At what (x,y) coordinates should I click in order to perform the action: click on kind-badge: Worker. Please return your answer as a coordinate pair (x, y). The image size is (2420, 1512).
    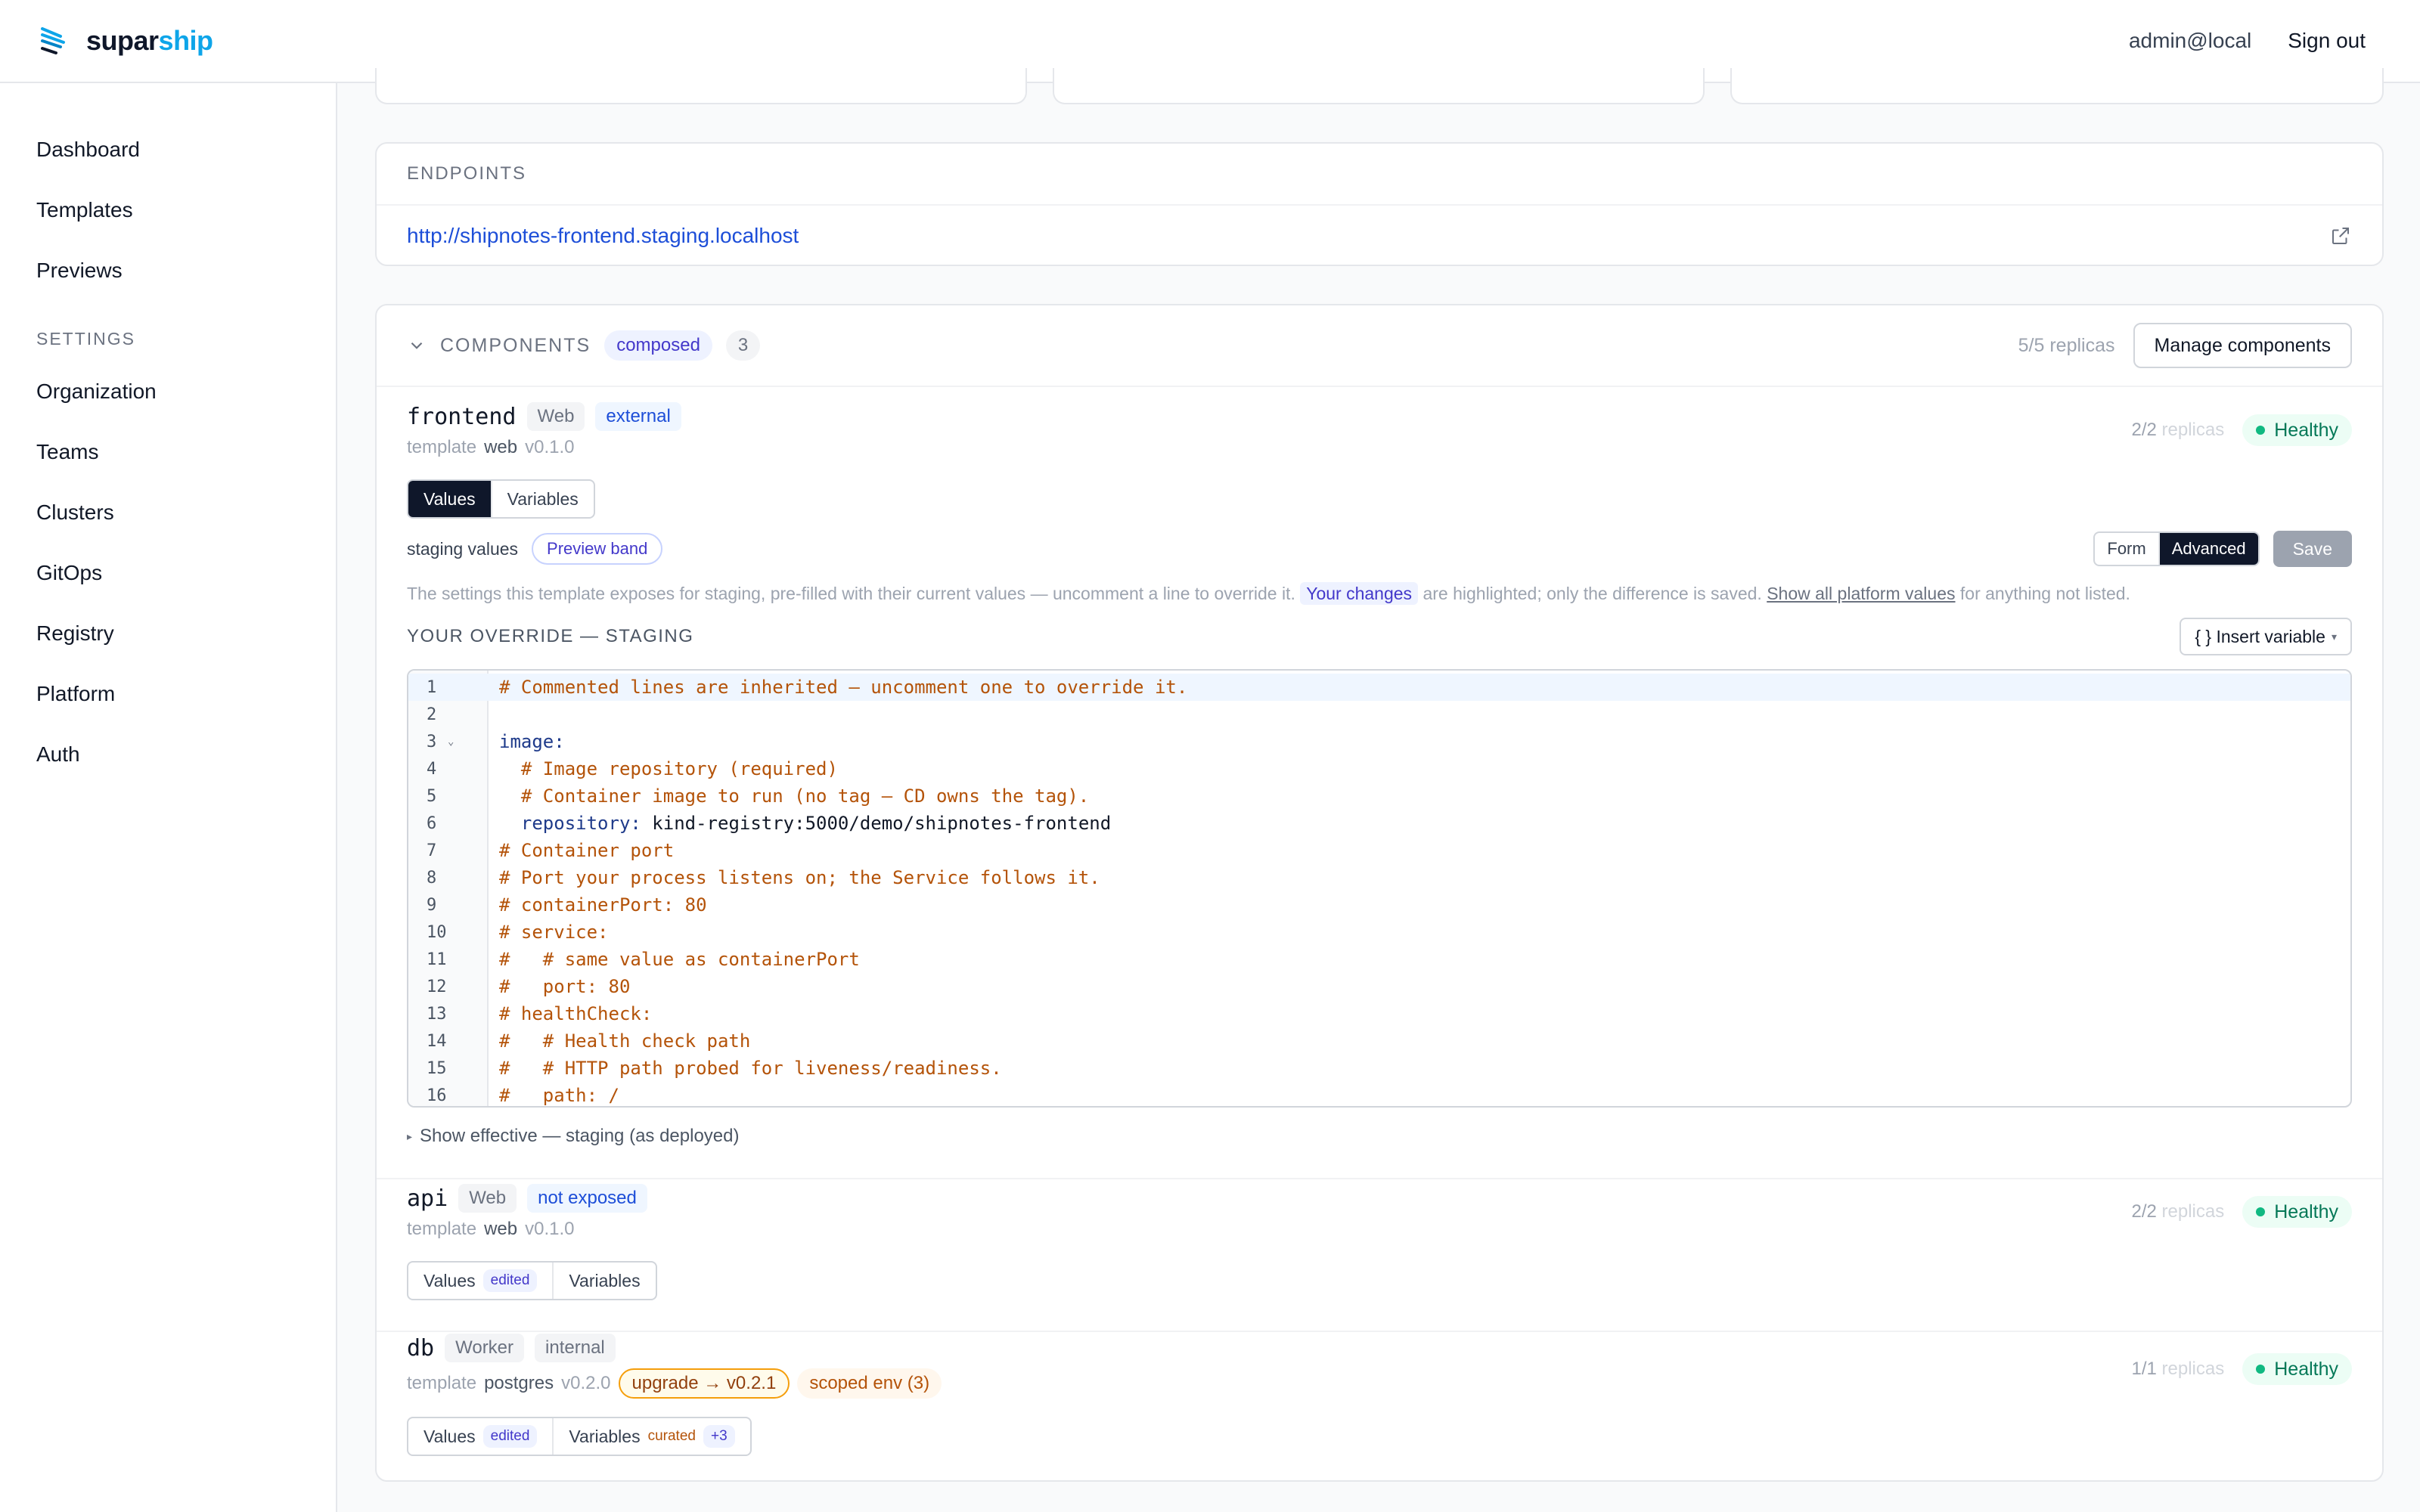
    Looking at the image, I should click on (485, 1348).